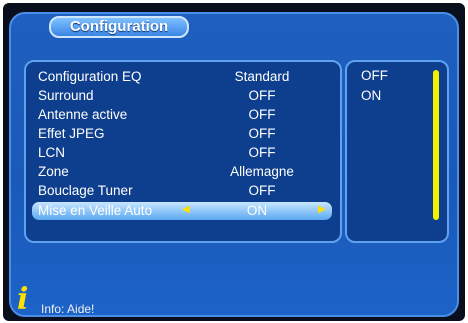  What do you see at coordinates (262, 171) in the screenshot?
I see `menu-item-value: Allemagne` at bounding box center [262, 171].